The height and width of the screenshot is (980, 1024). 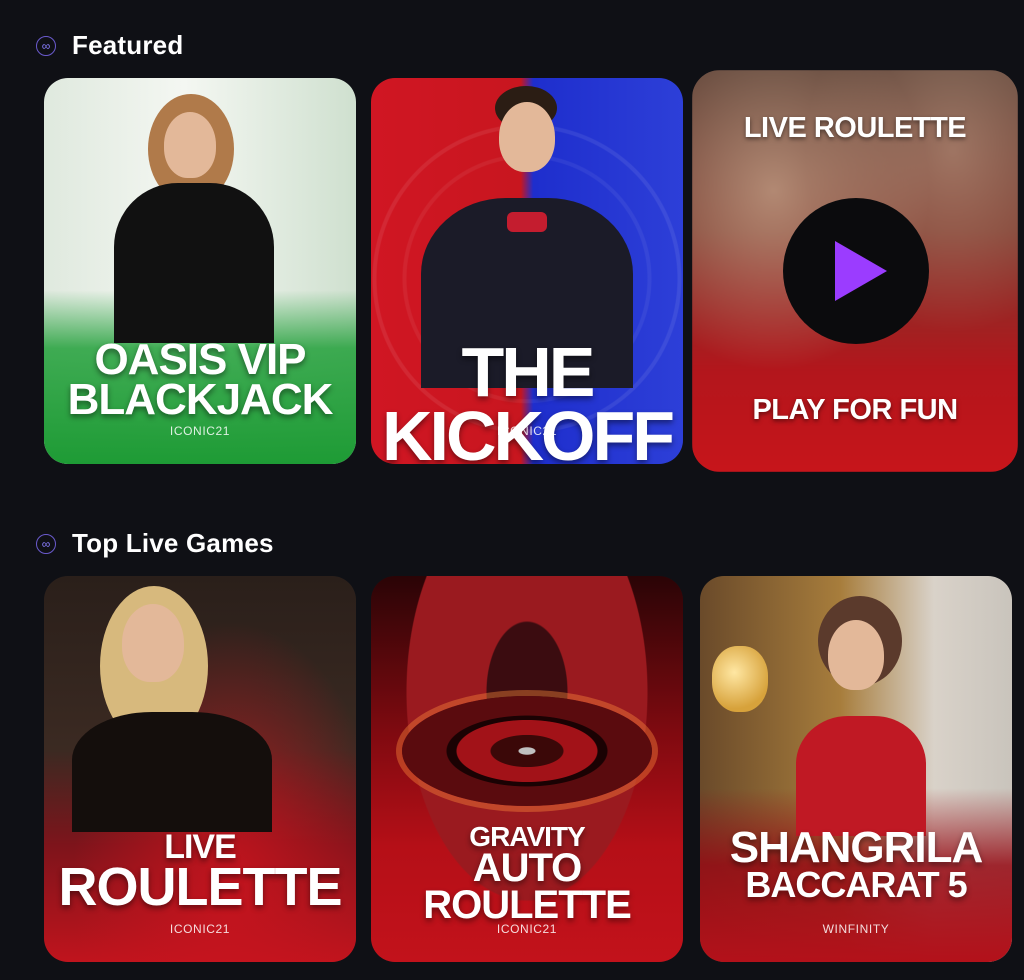 I want to click on game-card-oasis-vip-blackjack: OASIS VIP BLACKJACK ICONIC21, so click(x=200, y=271).